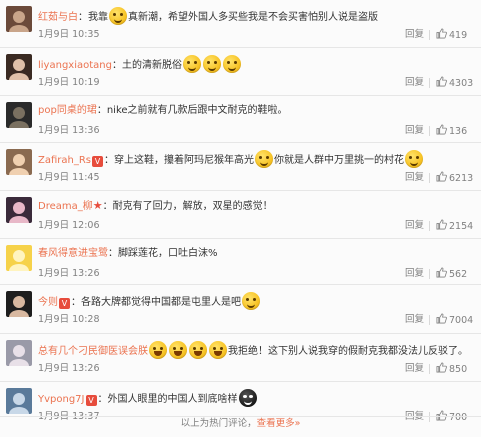  I want to click on comment-text: 我靠, so click(98, 17).